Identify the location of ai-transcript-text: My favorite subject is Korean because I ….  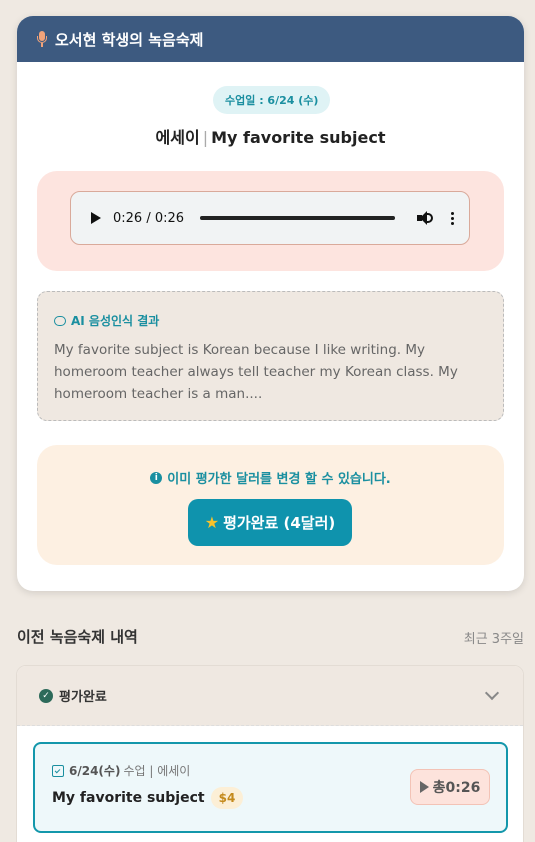
(256, 372).